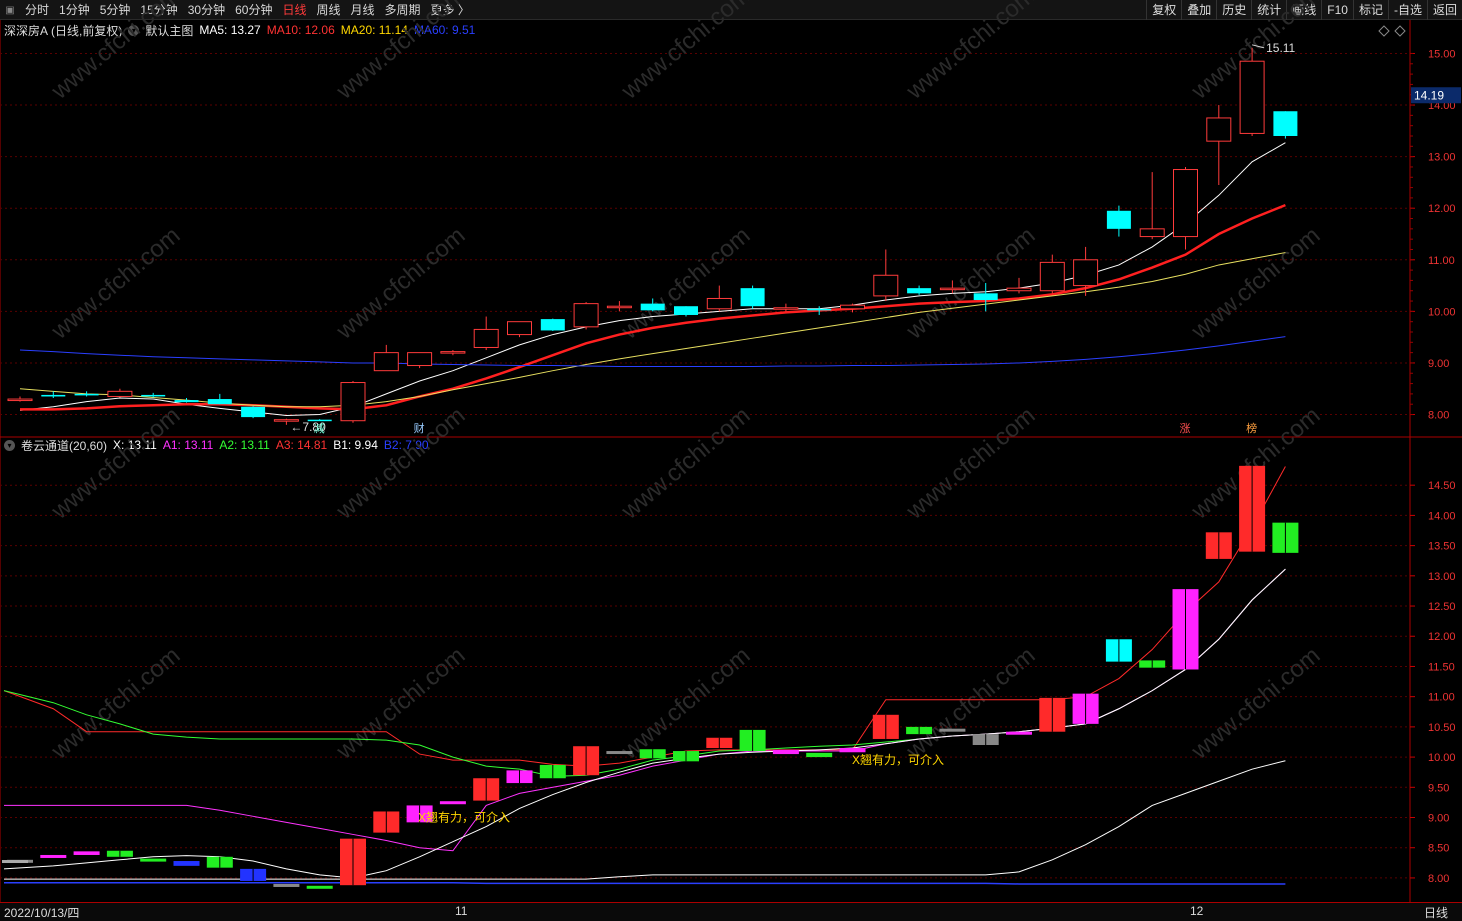  What do you see at coordinates (1442, 758) in the screenshot?
I see `ind-y-tick-label: 10.00` at bounding box center [1442, 758].